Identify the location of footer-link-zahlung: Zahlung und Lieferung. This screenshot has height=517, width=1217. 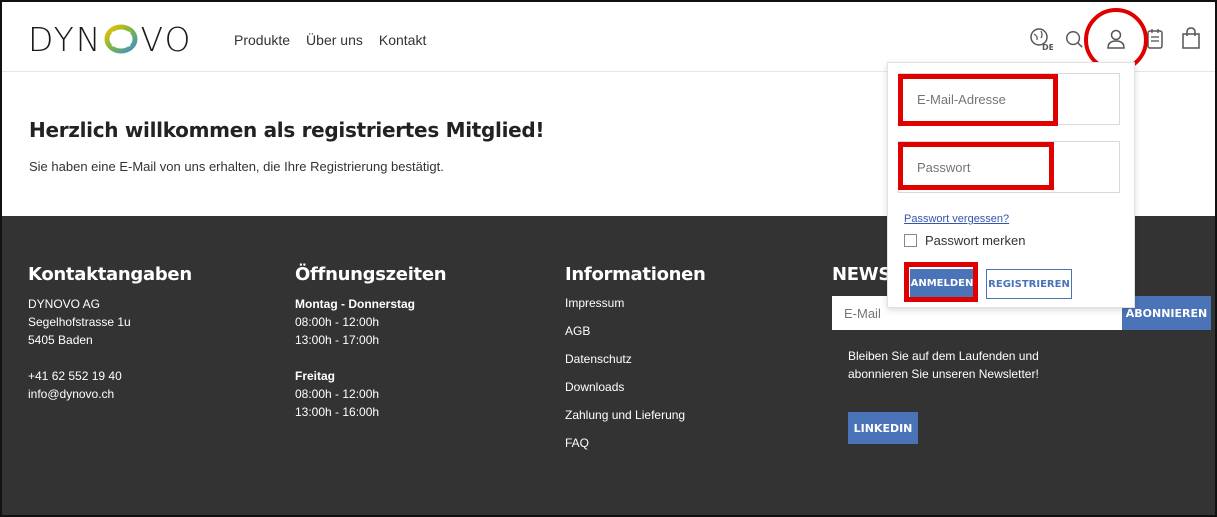
(635, 415).